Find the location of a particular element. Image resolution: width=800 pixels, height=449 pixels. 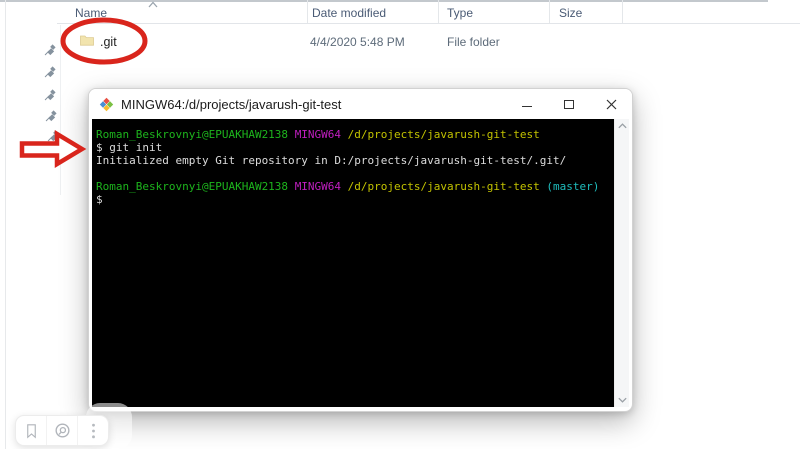

scroll-down-icon is located at coordinates (622, 400).